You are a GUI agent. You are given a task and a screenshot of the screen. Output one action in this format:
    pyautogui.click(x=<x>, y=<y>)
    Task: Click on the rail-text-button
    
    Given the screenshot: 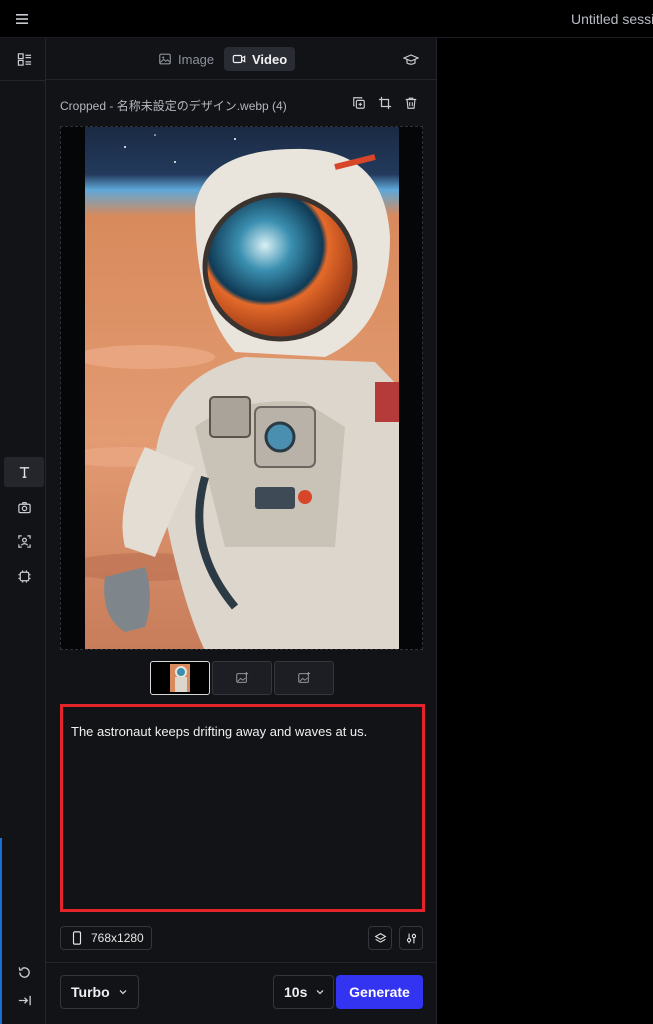 What is the action you would take?
    pyautogui.click(x=24, y=472)
    